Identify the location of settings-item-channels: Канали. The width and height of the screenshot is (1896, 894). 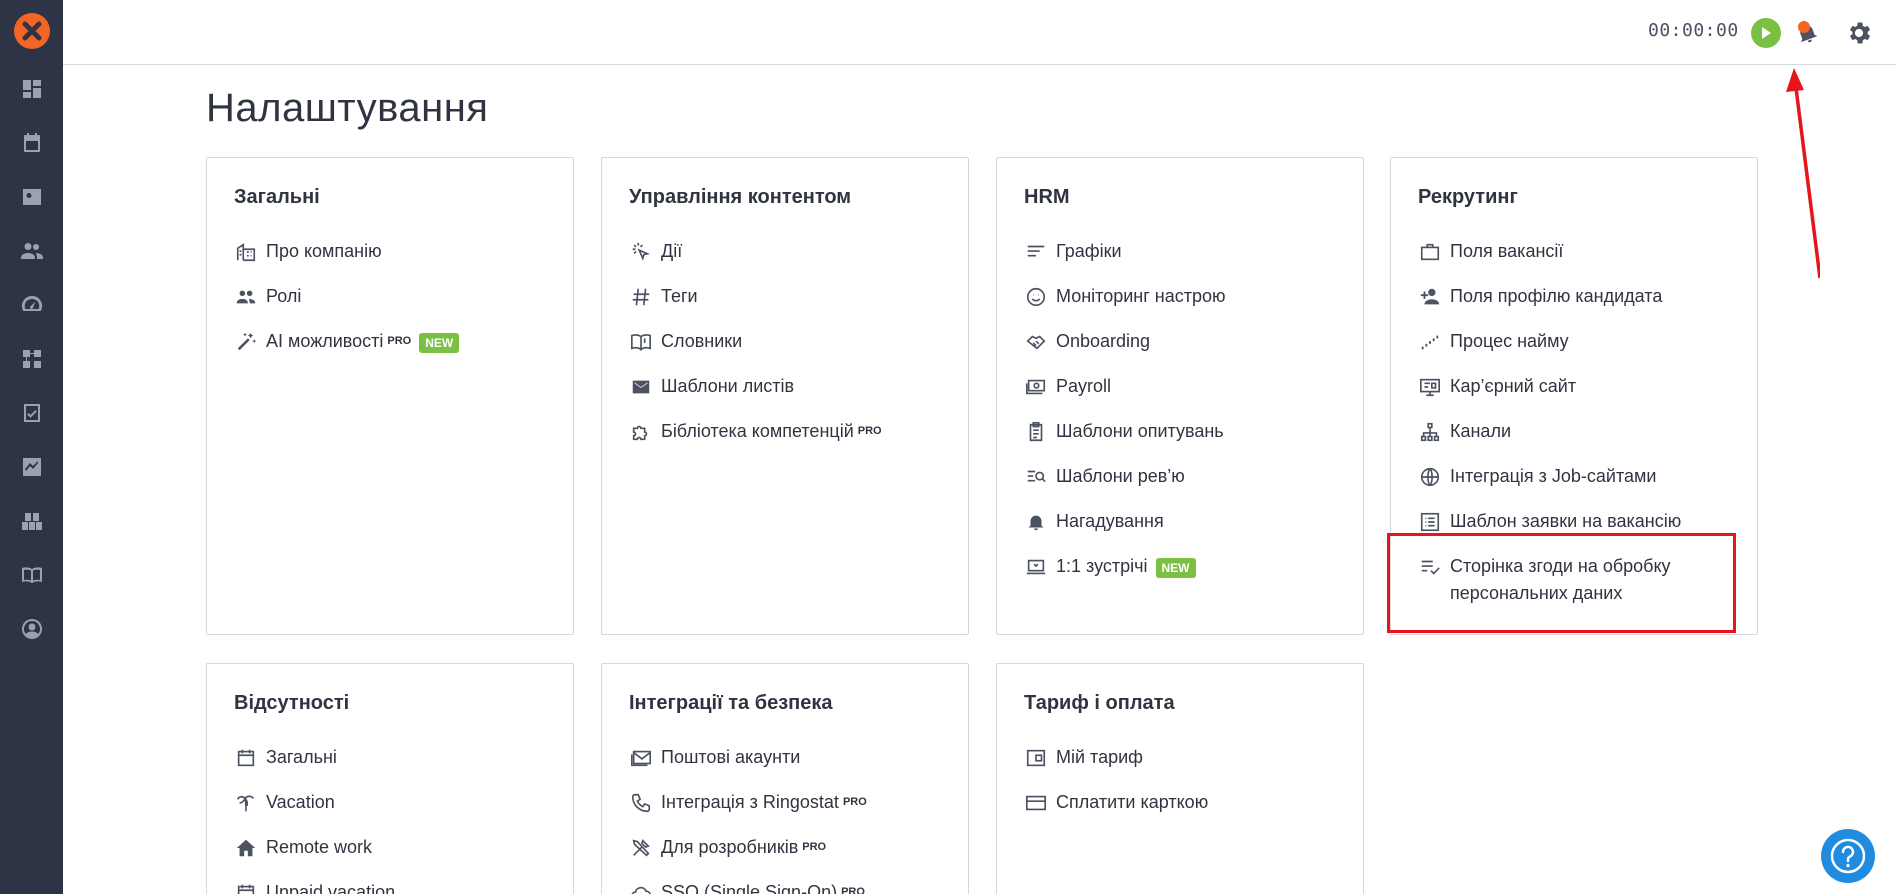
(1464, 431).